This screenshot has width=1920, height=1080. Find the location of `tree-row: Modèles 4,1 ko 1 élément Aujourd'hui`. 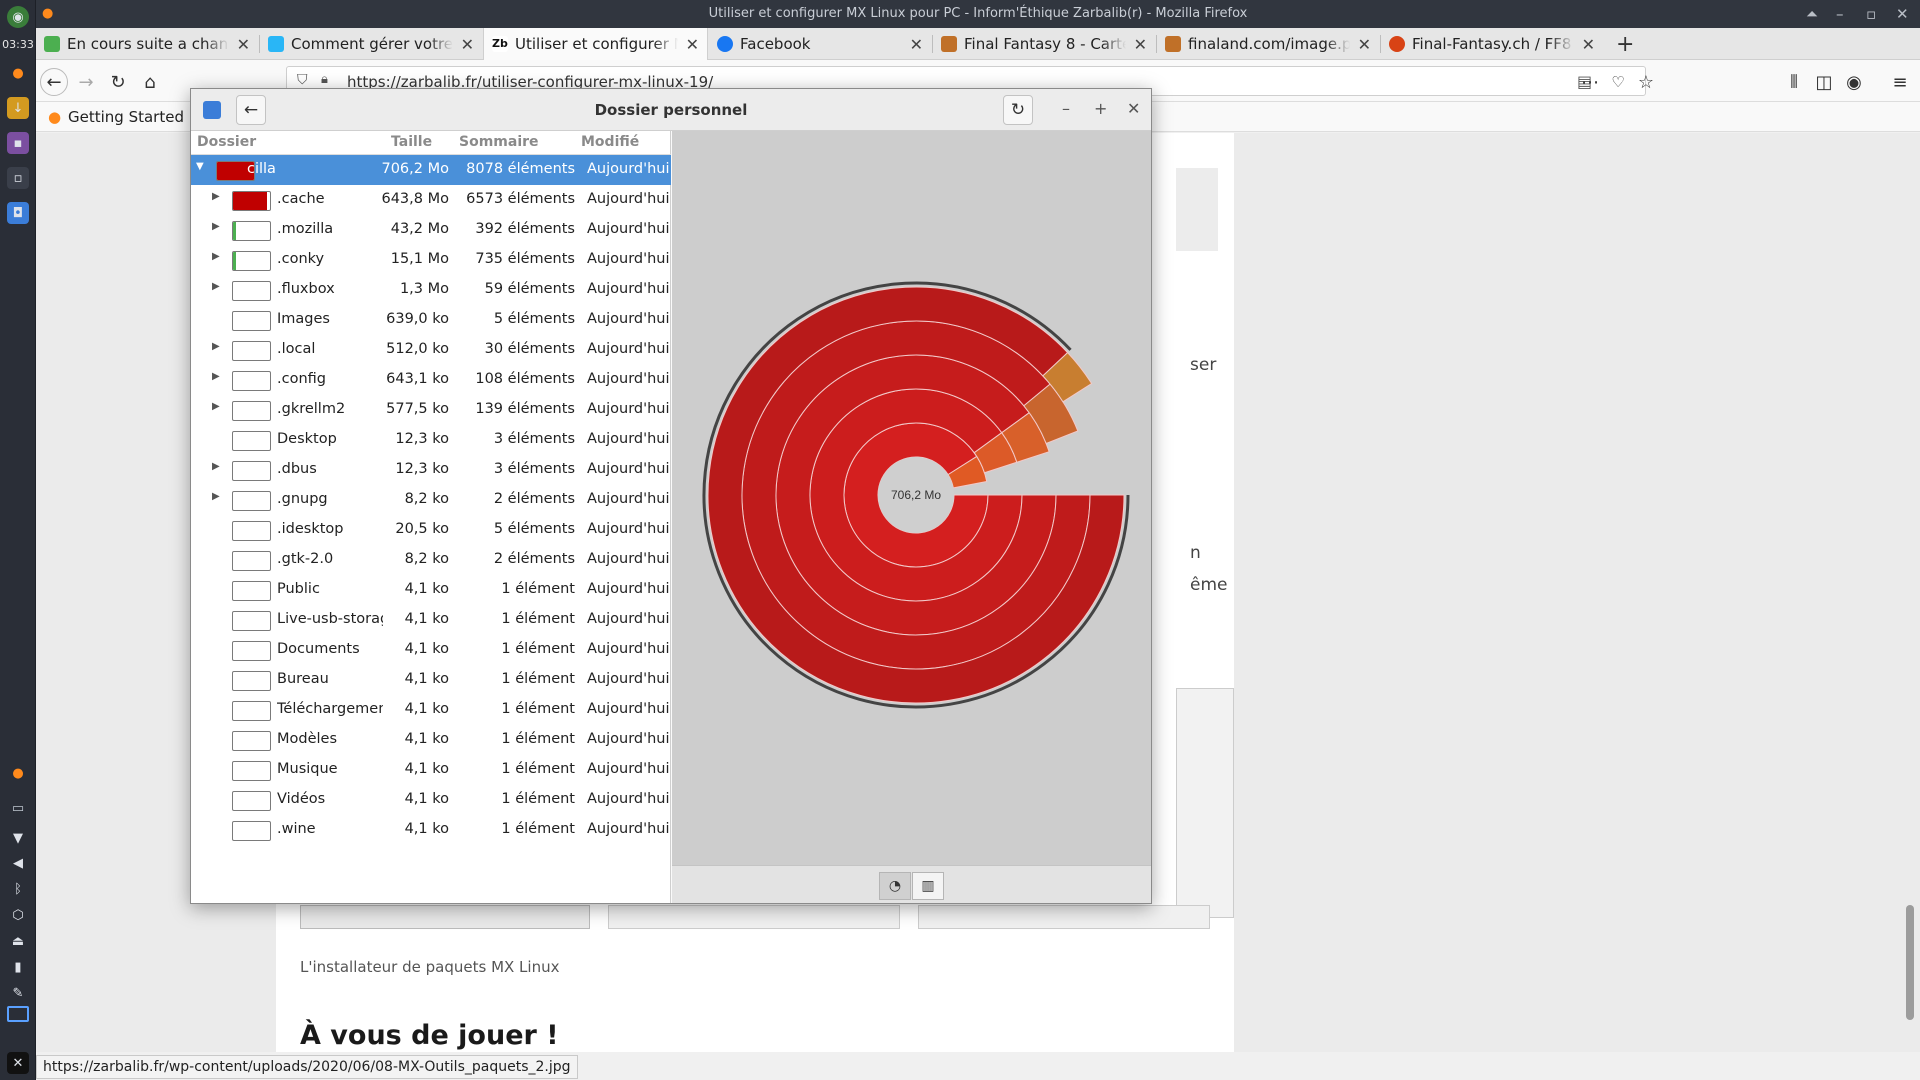

tree-row: Modèles 4,1 ko 1 élément Aujourd'hui is located at coordinates (431, 740).